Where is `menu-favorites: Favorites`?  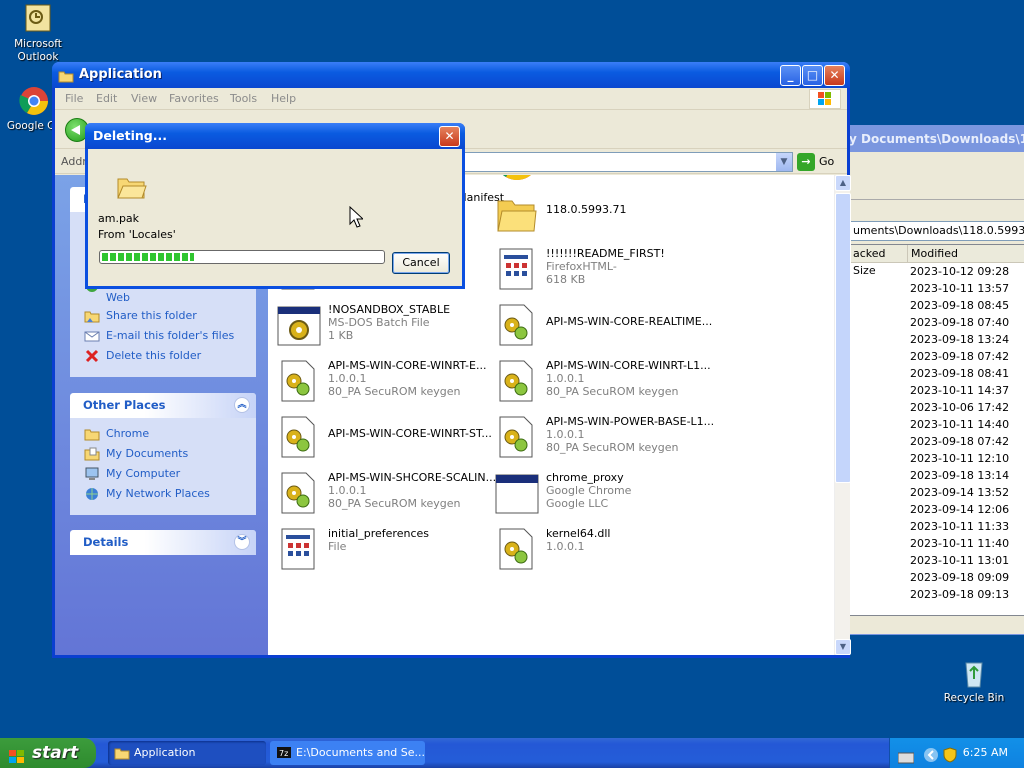
menu-favorites: Favorites is located at coordinates (194, 99).